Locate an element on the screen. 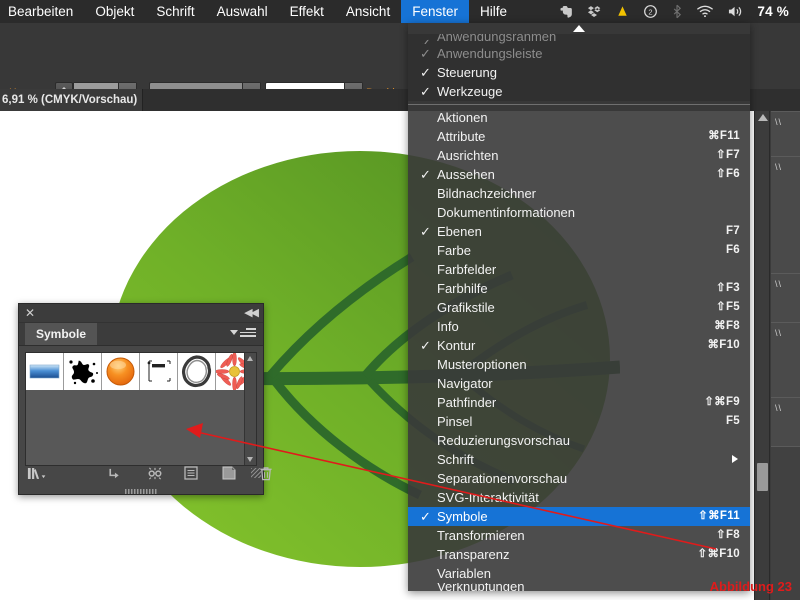  menu-item-pathfinder: Pathfinder ⇧⌘F9 is located at coordinates (579, 402).